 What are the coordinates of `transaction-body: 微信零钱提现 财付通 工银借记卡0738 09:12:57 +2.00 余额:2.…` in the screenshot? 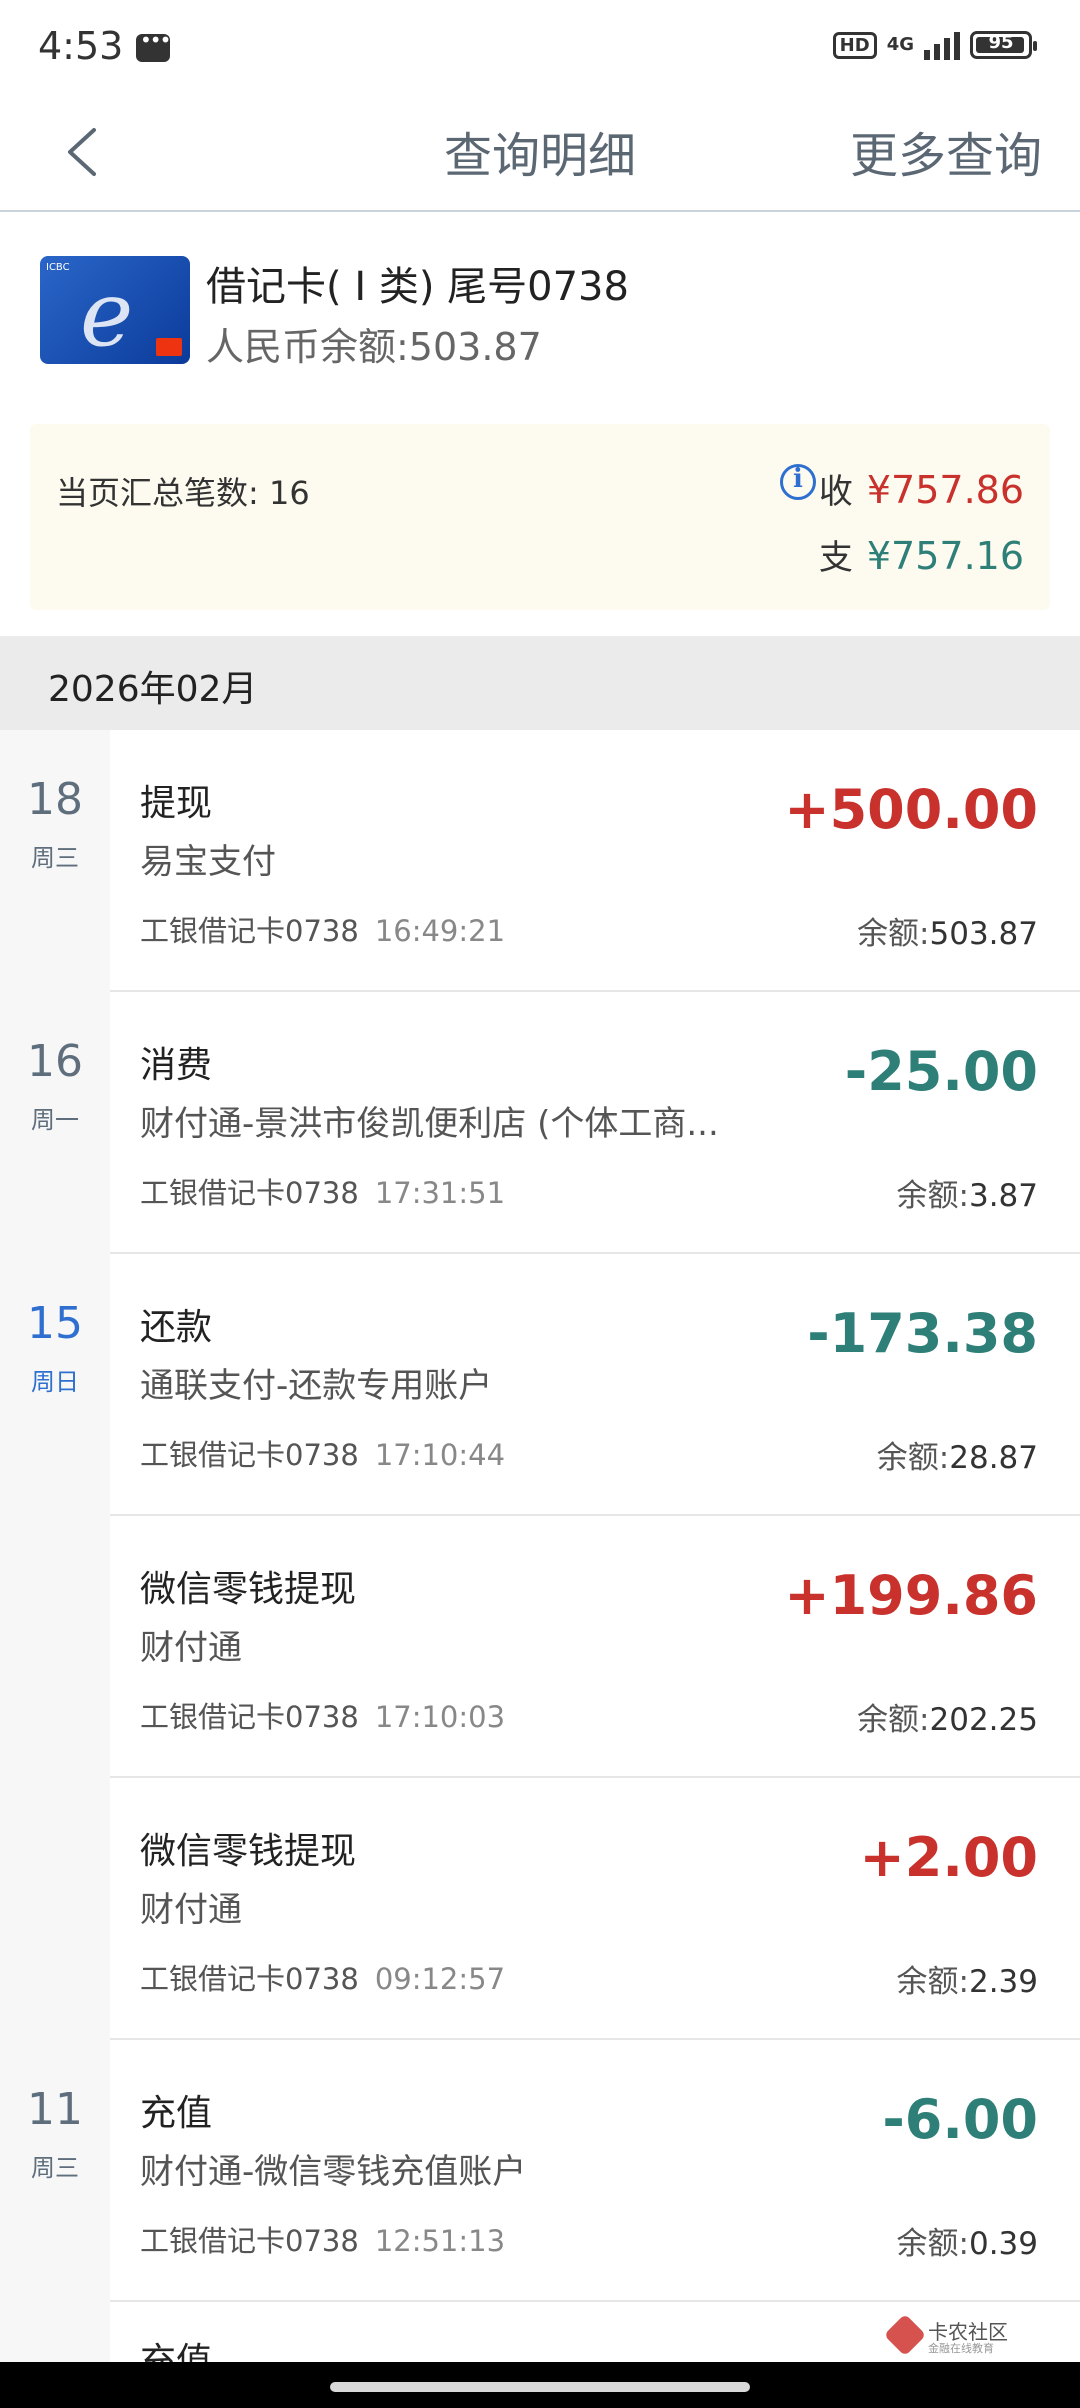 It's located at (595, 1909).